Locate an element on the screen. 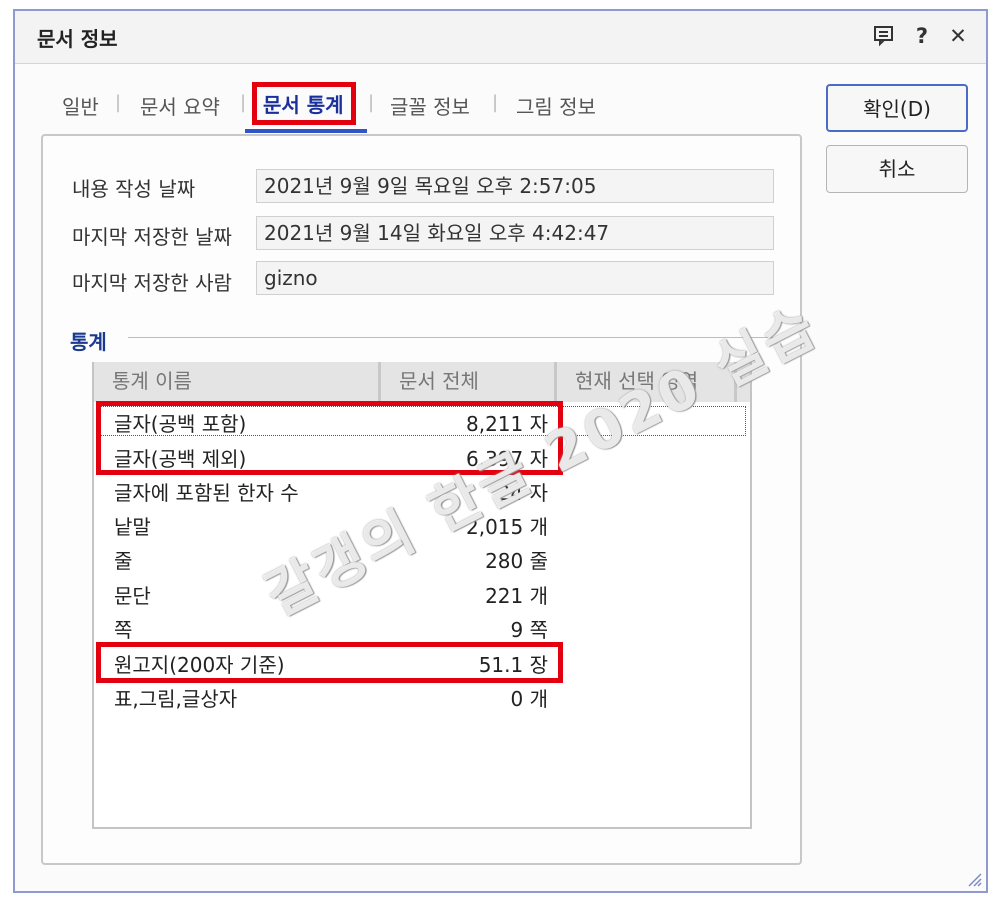  created-date-field: 2021년 9월 9일 목요일 오후 2:57:05 is located at coordinates (515, 186).